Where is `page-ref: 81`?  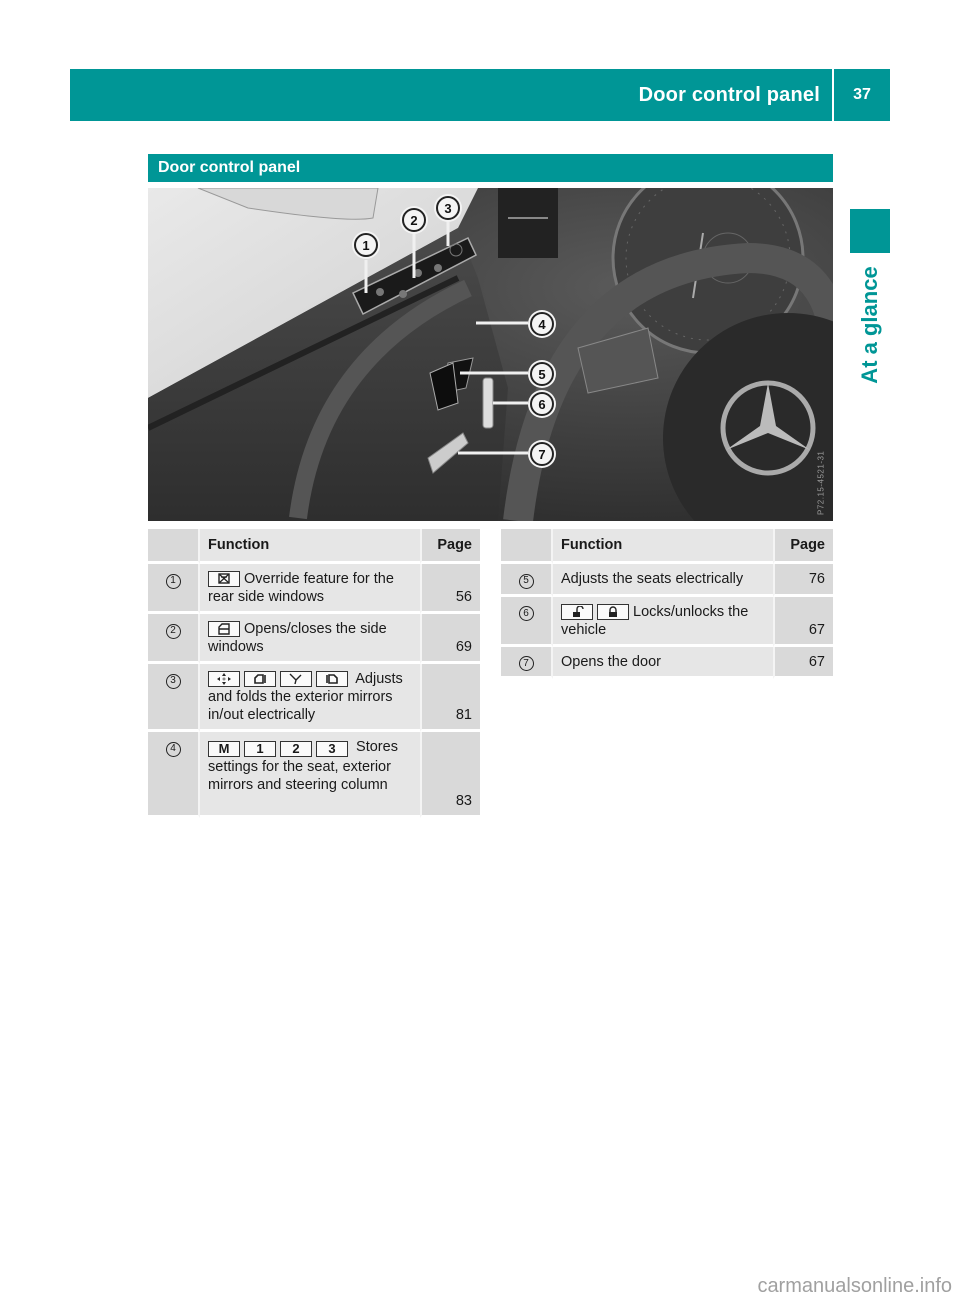
page-ref: 81 is located at coordinates (450, 698).